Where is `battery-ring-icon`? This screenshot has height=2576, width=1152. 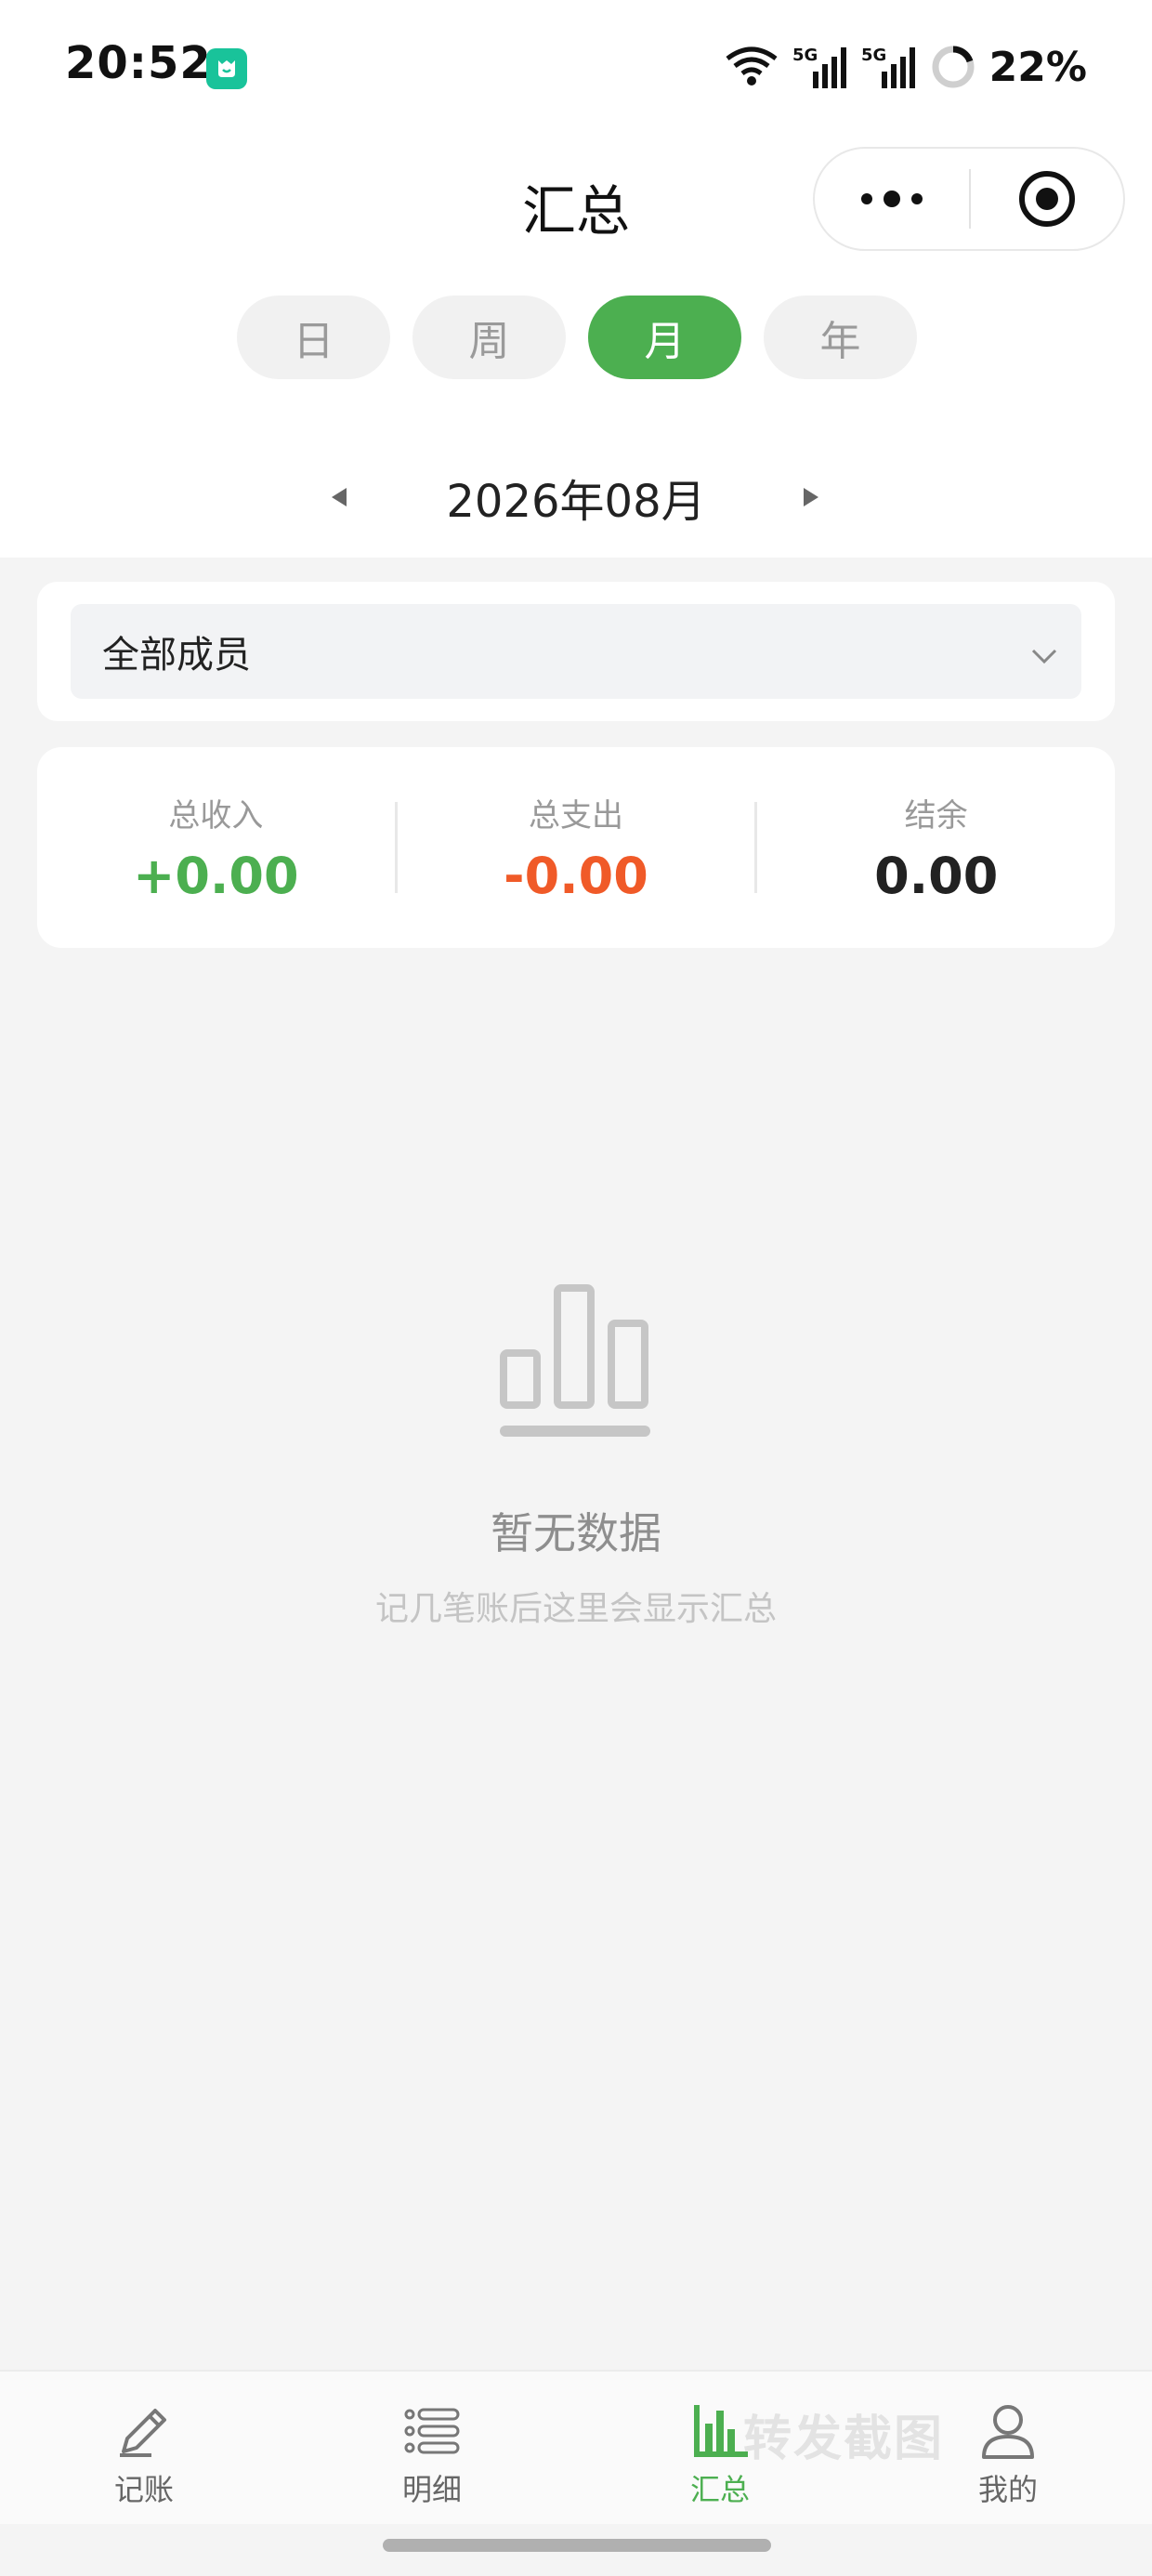 battery-ring-icon is located at coordinates (953, 67).